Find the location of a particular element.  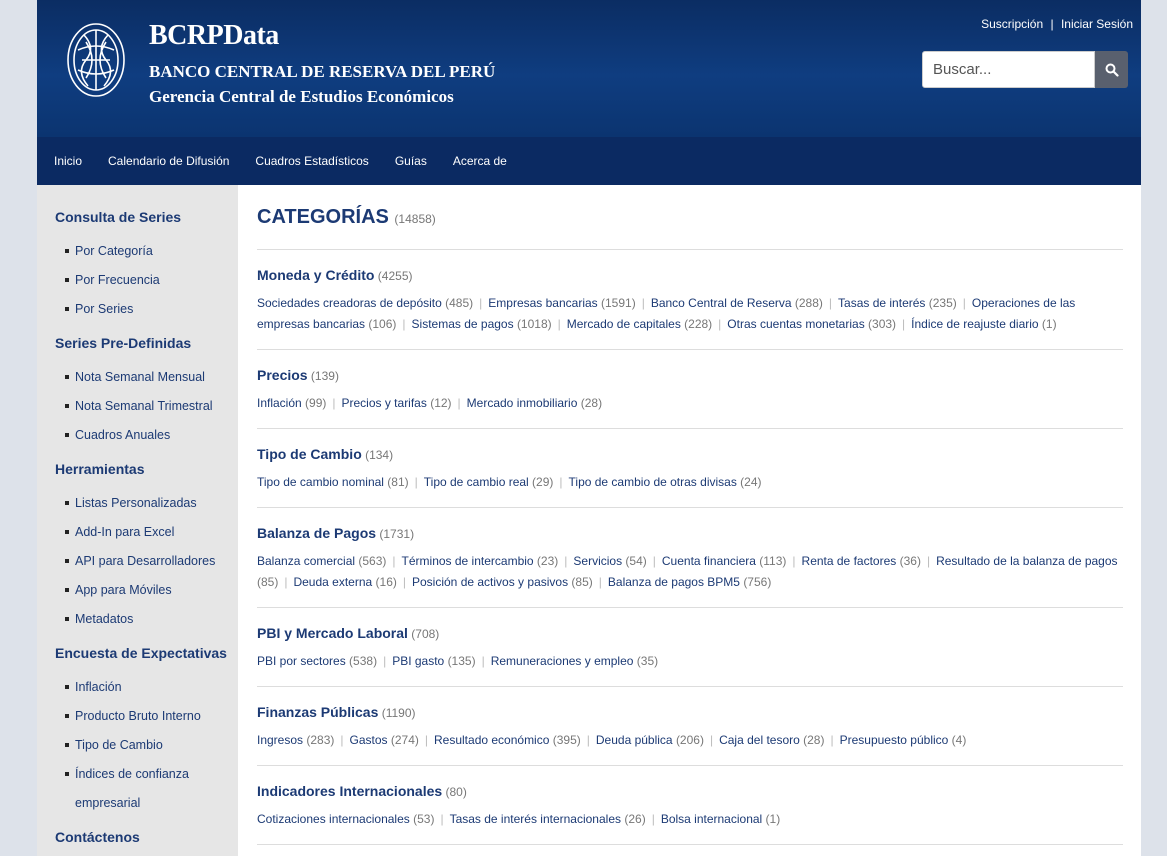

subcategory-link: PBI gasto (135) is located at coordinates (433, 661).